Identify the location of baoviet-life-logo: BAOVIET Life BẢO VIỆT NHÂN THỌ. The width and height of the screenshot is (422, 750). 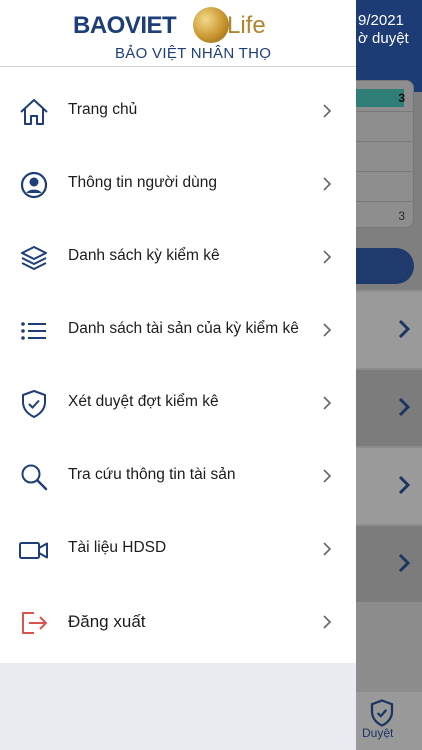
(183, 34).